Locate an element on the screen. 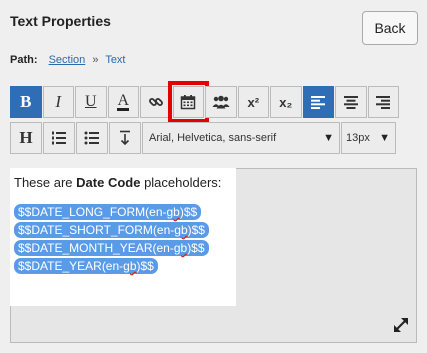 The height and width of the screenshot is (353, 427). superscript-icon: x² is located at coordinates (253, 102).